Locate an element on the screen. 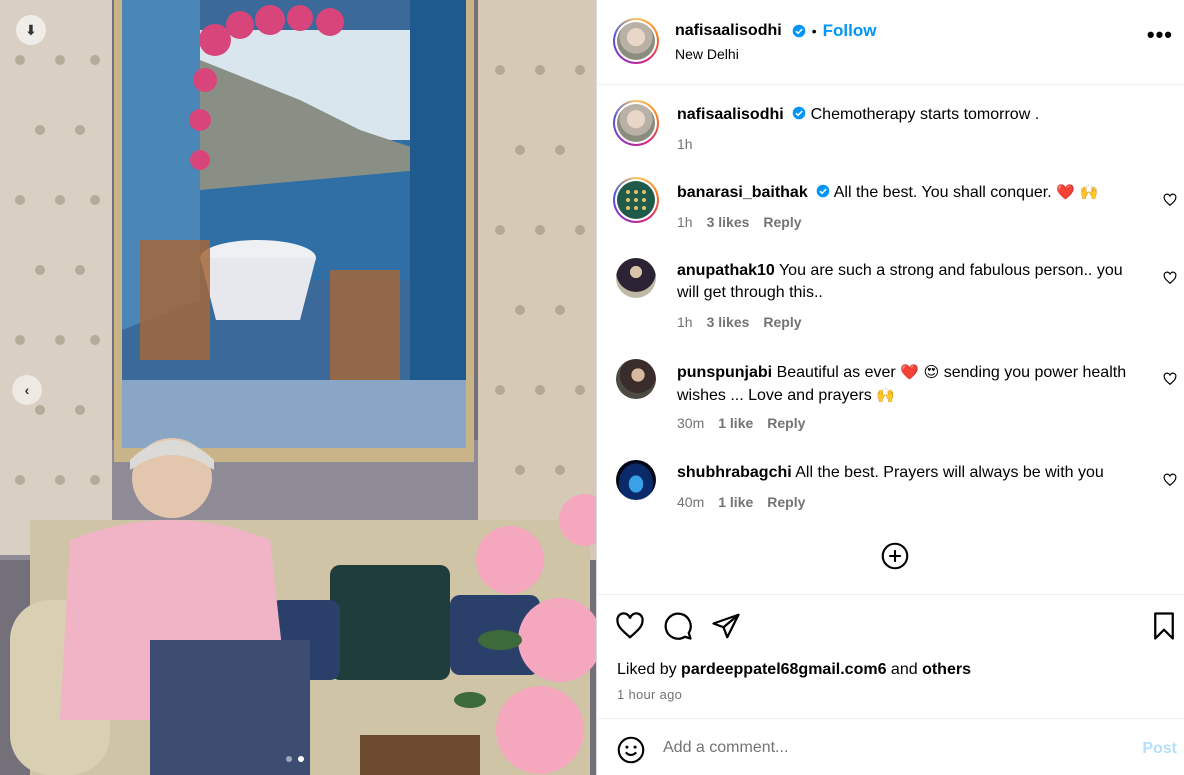 This screenshot has width=1184, height=775. download-icon: ⬇ is located at coordinates (31, 30).